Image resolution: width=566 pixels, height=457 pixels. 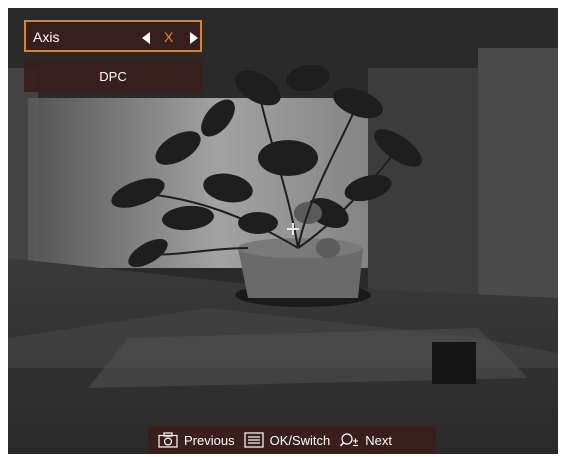 What do you see at coordinates (46, 37) in the screenshot?
I see `axis-label: Axis` at bounding box center [46, 37].